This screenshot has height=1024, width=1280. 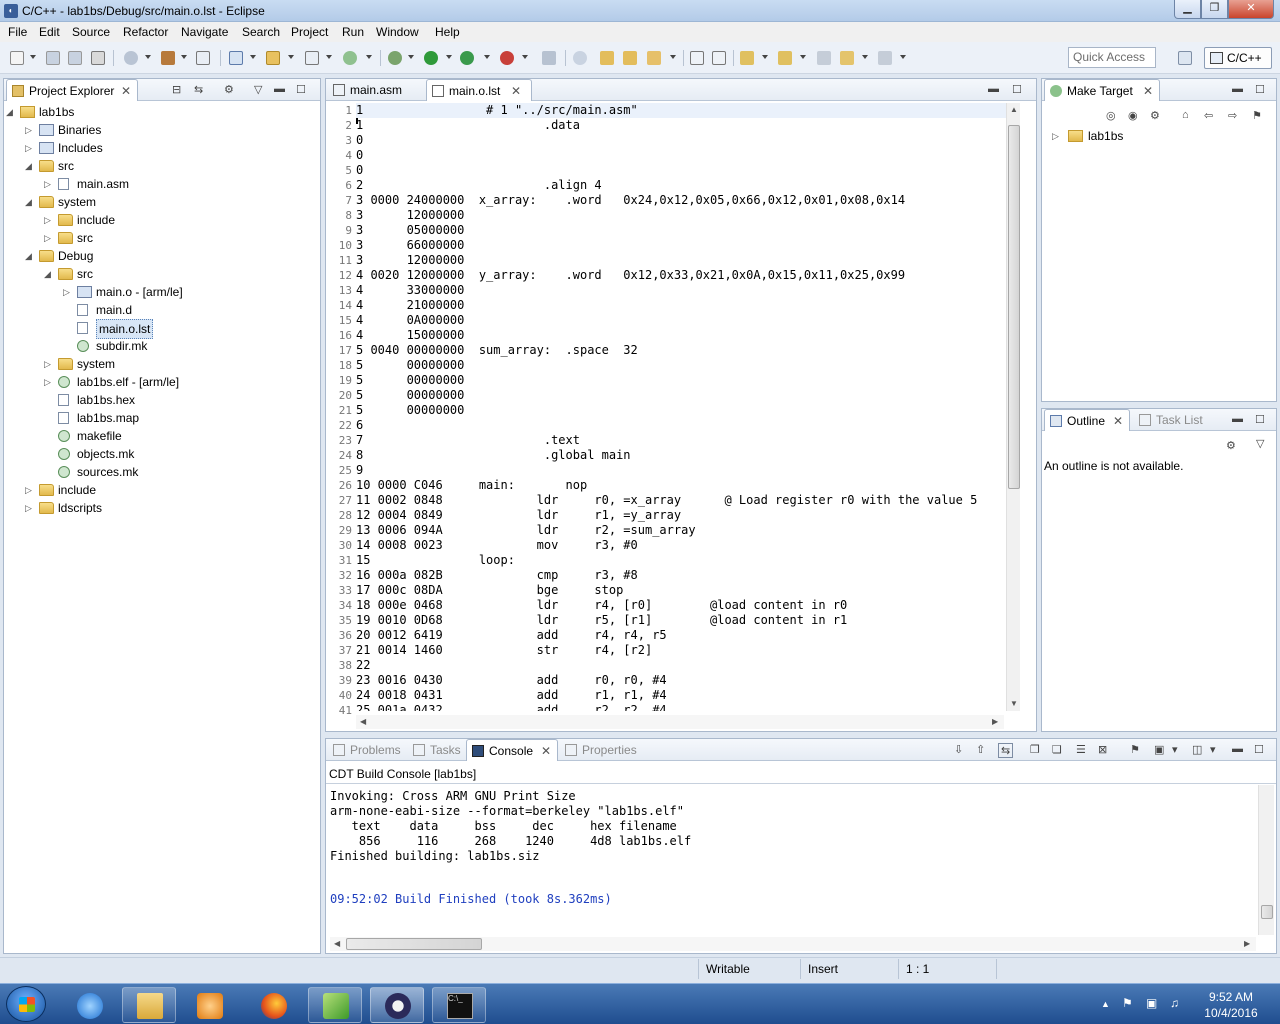 What do you see at coordinates (397, 1005) in the screenshot?
I see `taskbar-eclipse` at bounding box center [397, 1005].